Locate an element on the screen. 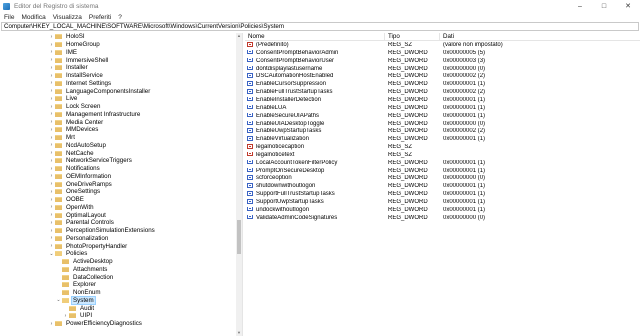 This screenshot has width=640, height=336. value-row: scforceoption REG_DWORD 0x00000000 (0) is located at coordinates (442, 179).